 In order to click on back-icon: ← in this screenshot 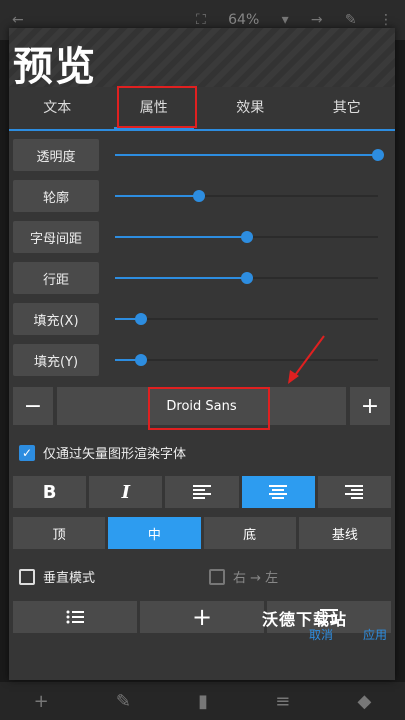, I will do `click(18, 20)`.